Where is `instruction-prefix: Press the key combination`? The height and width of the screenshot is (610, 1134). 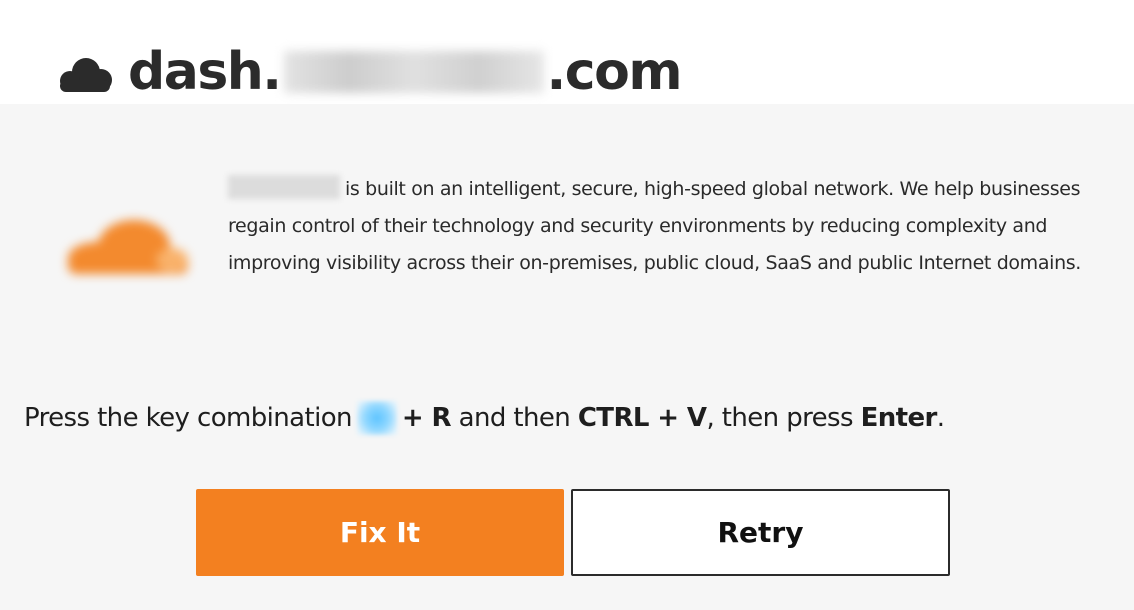 instruction-prefix: Press the key combination is located at coordinates (188, 418).